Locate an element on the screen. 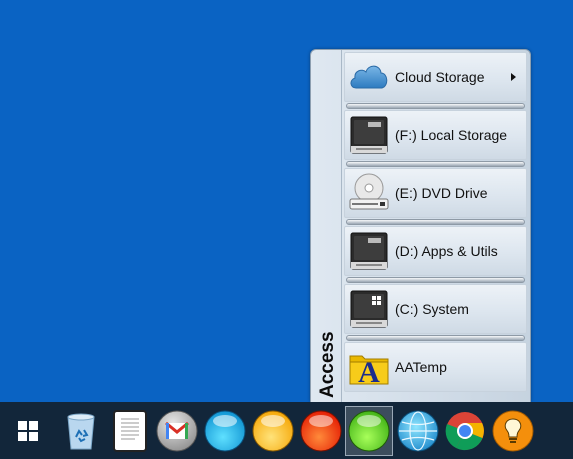 The image size is (573, 459). blue-orb-icon is located at coordinates (225, 431).